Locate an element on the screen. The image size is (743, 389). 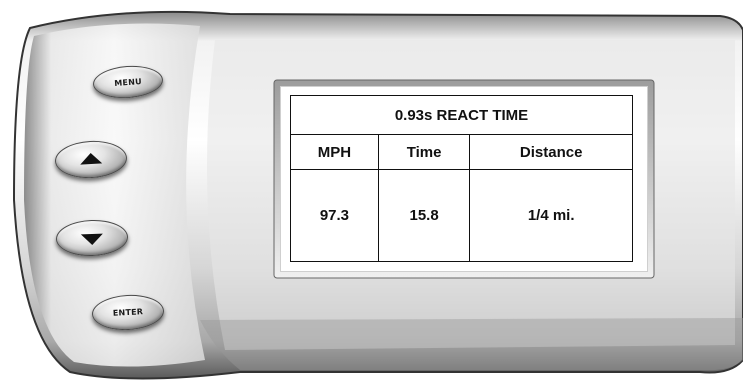
column-header-time: Time is located at coordinates (424, 152).